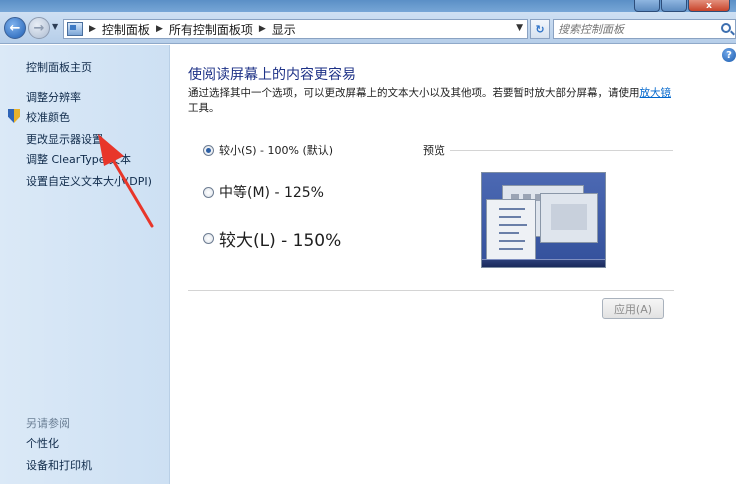 This screenshot has width=736, height=484. What do you see at coordinates (272, 75) in the screenshot?
I see `page-title: 使阅读屏幕上的内容更容易` at bounding box center [272, 75].